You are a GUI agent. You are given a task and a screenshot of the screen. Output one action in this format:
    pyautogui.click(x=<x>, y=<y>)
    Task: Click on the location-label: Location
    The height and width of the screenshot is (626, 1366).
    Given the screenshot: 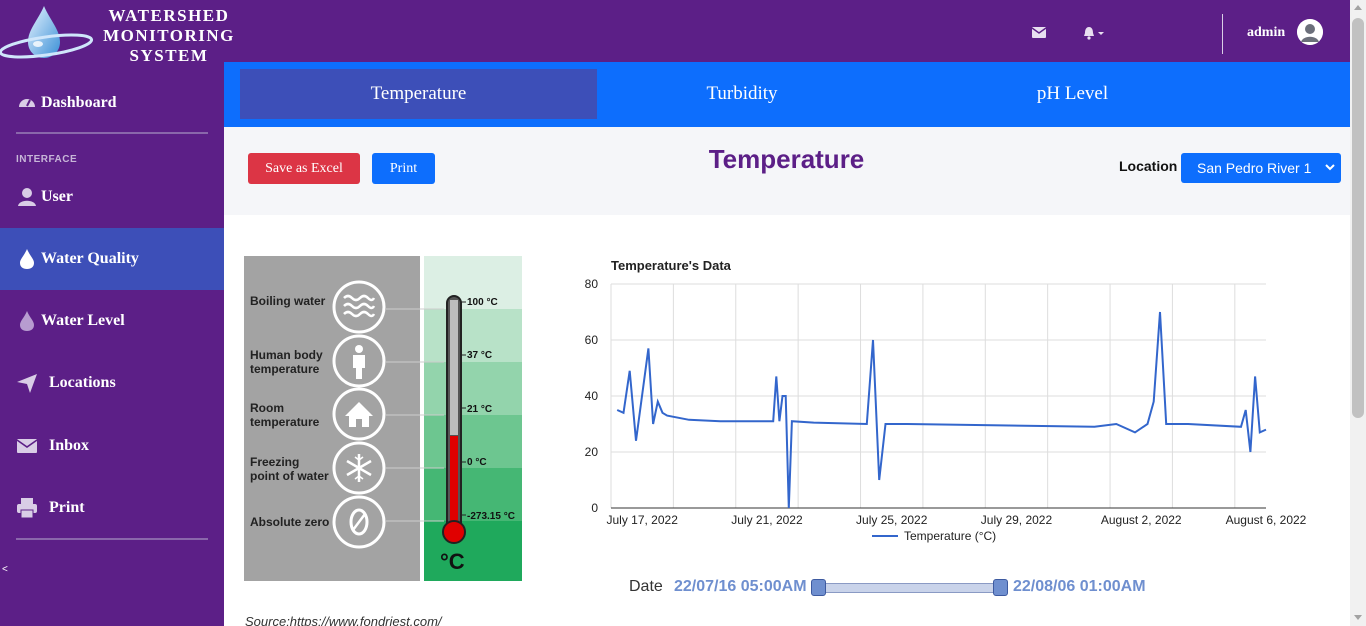 What is the action you would take?
    pyautogui.click(x=1148, y=166)
    